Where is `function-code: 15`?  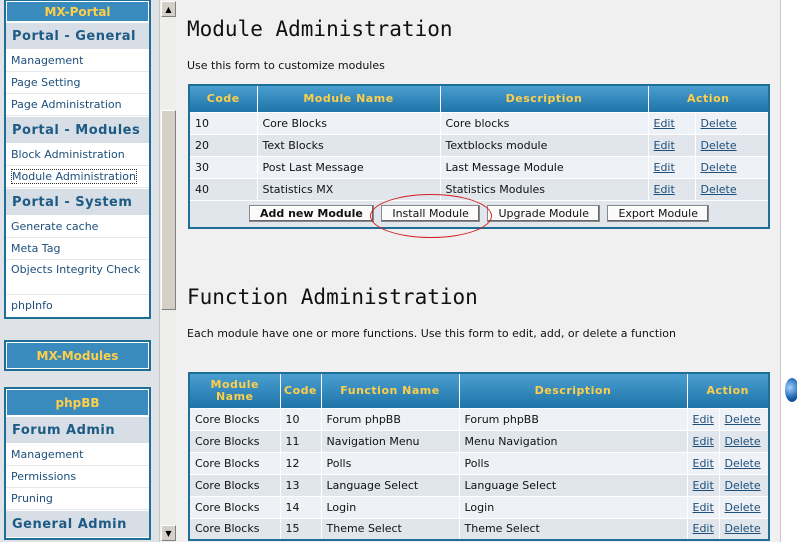
function-code: 15 is located at coordinates (300, 529).